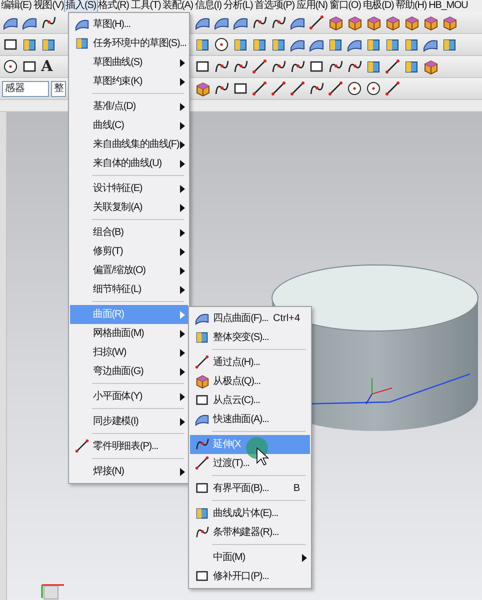 This screenshot has width=482, height=600. I want to click on menu-item: 编辑(E), so click(16, 6).